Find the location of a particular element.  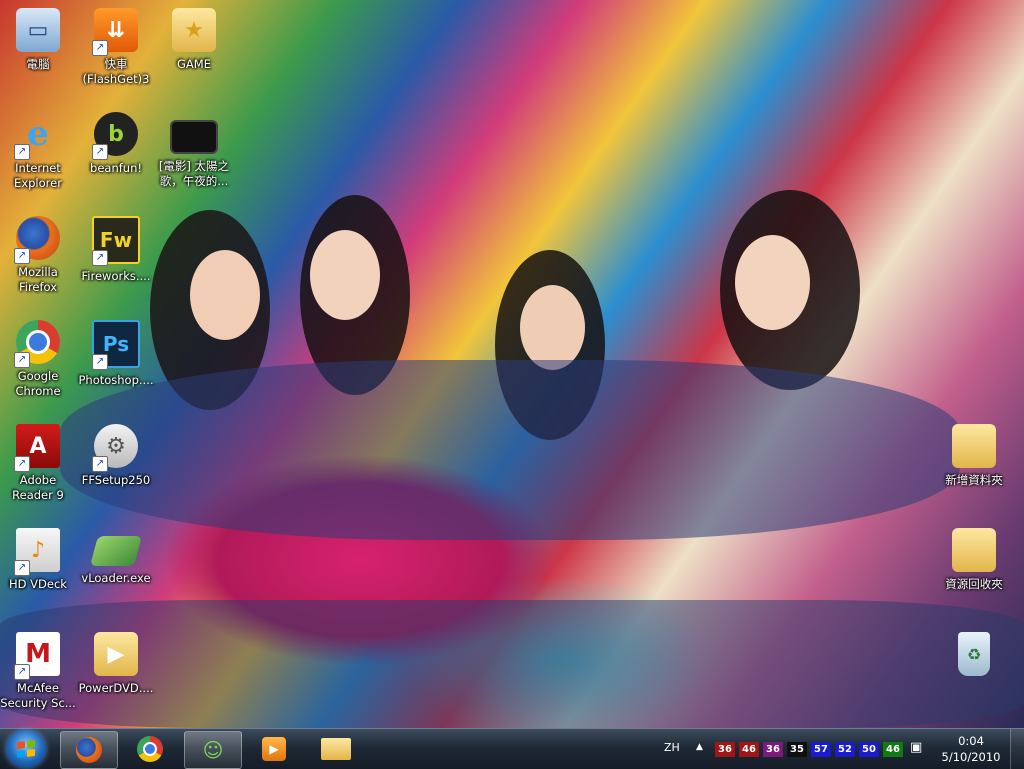

desktop-icon-resource-folder: 資源回收夾 is located at coordinates (974, 560).